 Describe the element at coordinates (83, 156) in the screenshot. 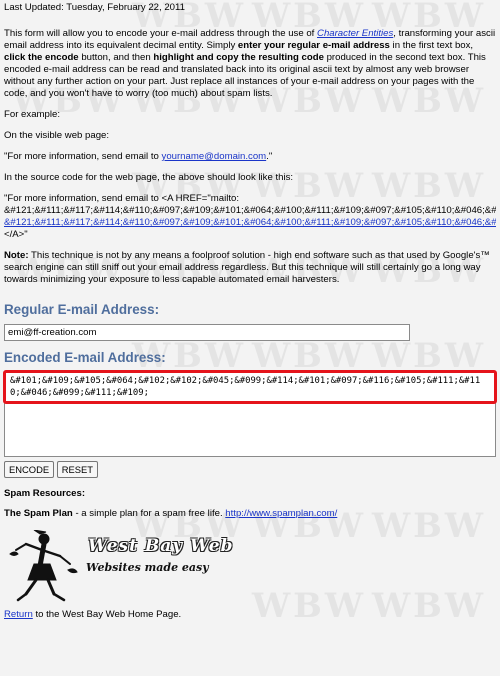

I see `example-text: "For more information, send email to` at that location.